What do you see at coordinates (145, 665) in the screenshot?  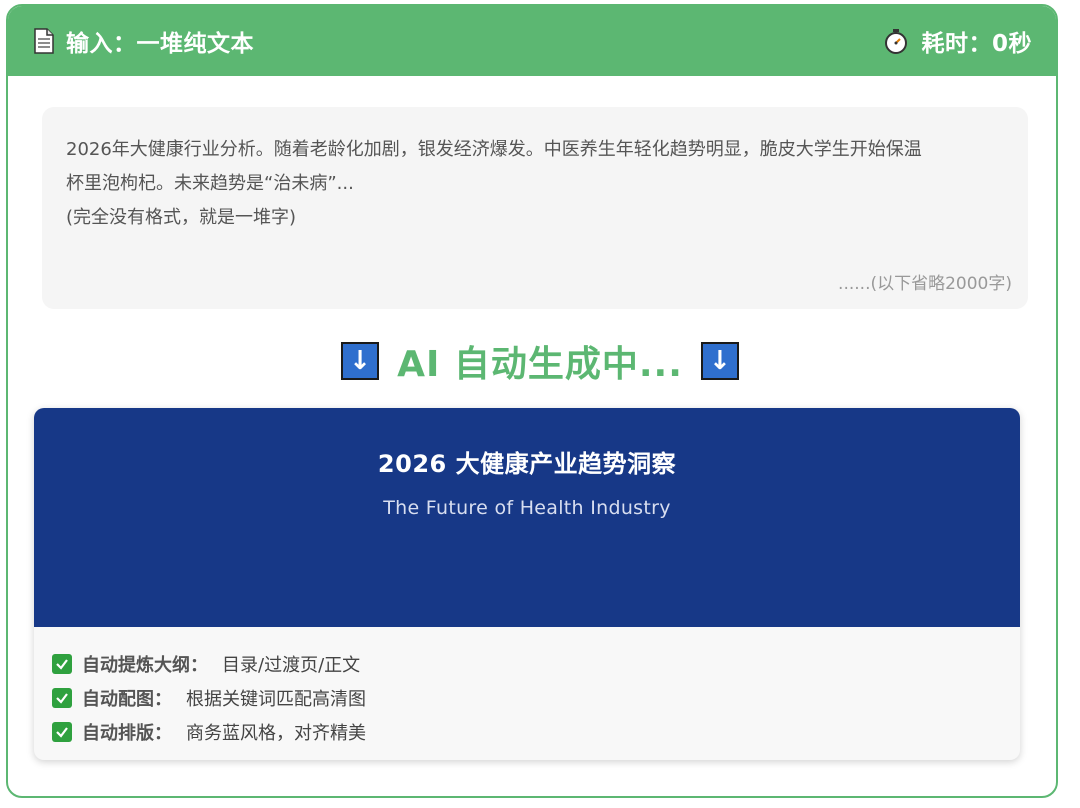 I see `feature-label: 自动提炼大纲：` at bounding box center [145, 665].